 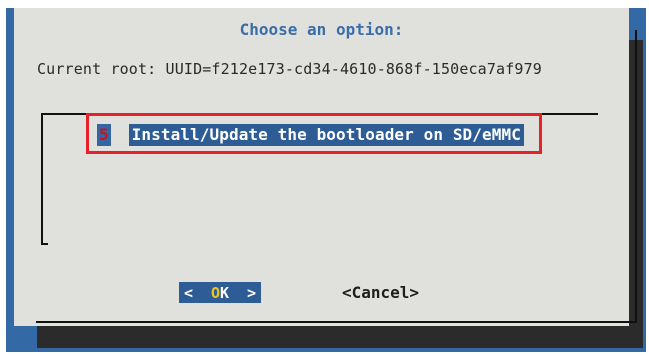 I want to click on ok-label-rest: K, so click(x=225, y=292).